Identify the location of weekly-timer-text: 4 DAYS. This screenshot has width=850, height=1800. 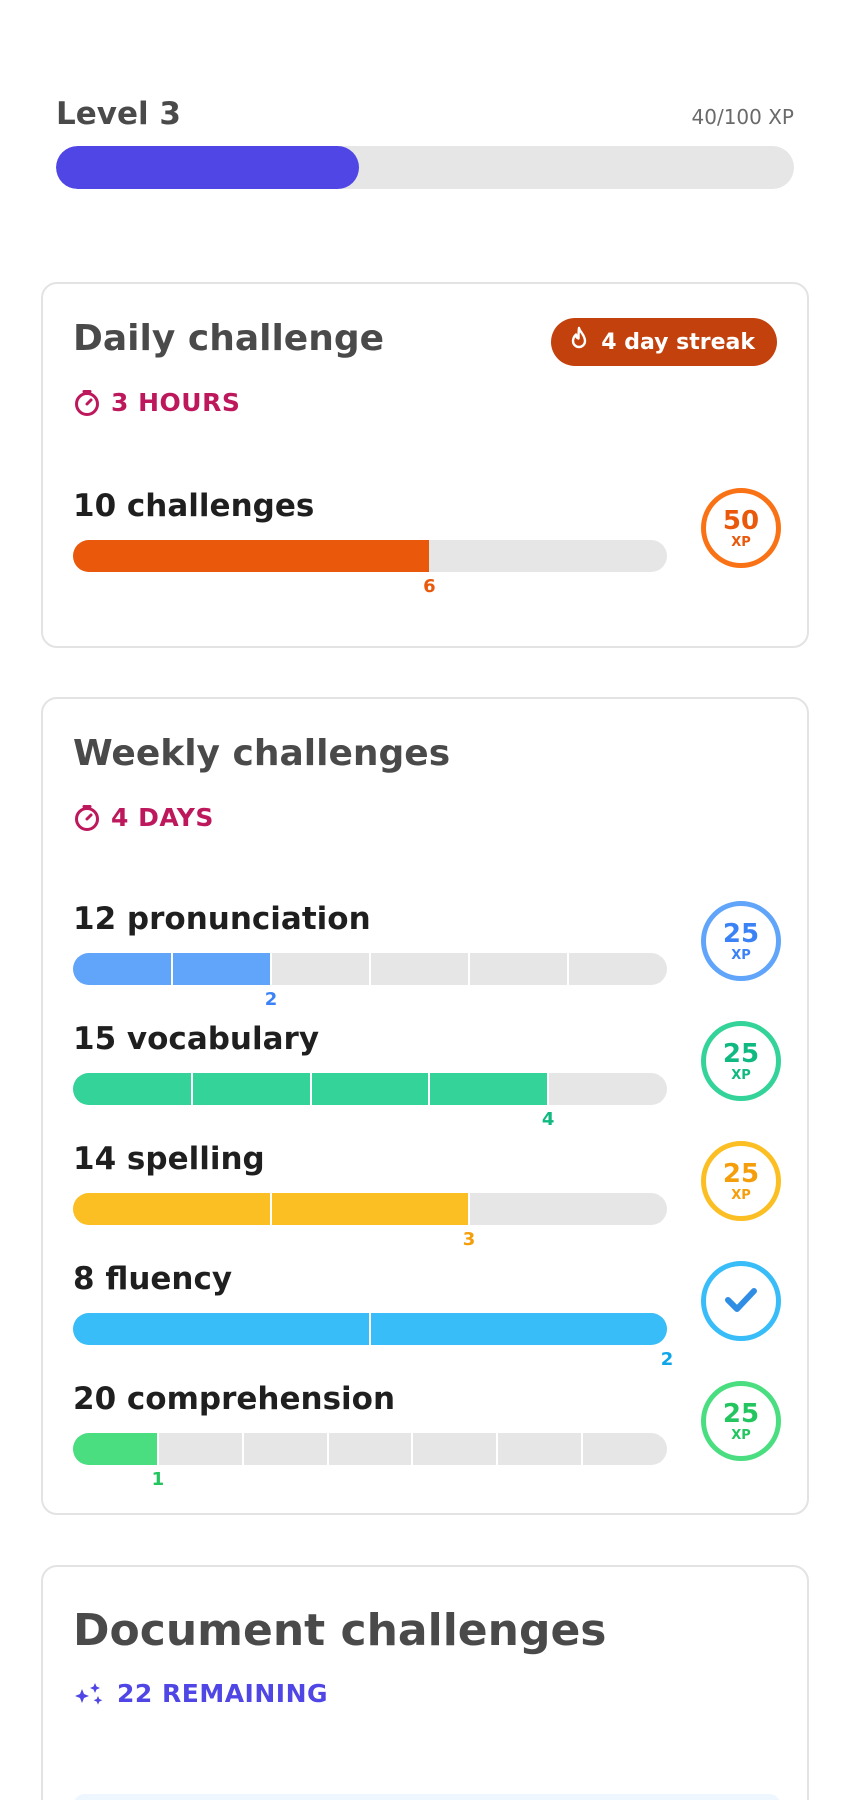
(162, 817).